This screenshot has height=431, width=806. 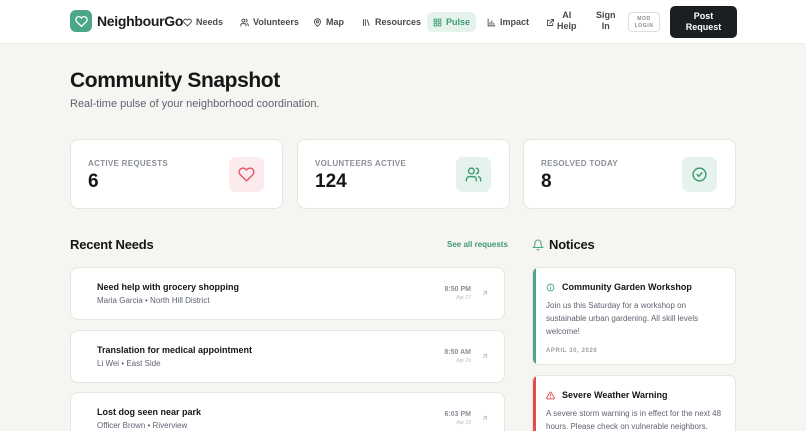 What do you see at coordinates (335, 22) in the screenshot?
I see `nav-label: Map` at bounding box center [335, 22].